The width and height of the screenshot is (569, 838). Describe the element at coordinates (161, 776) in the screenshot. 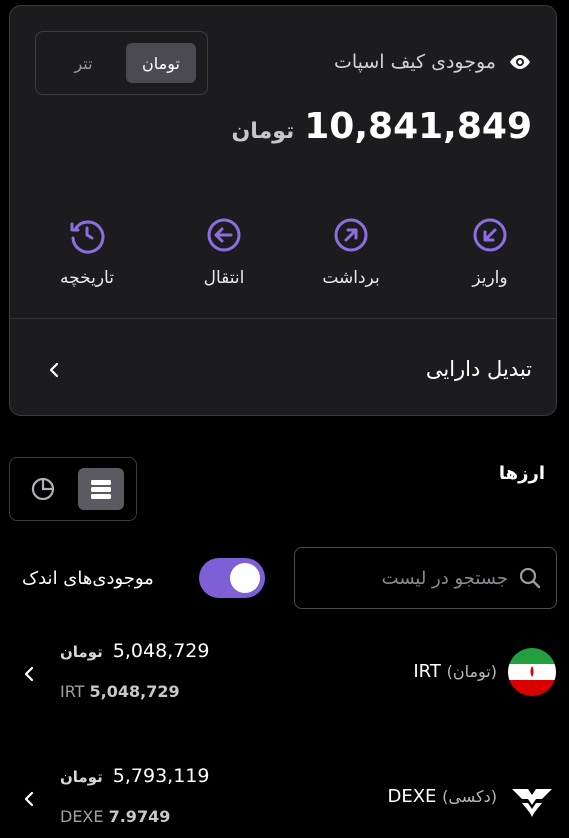

I see `asset-value-amount: 5,793,119` at that location.